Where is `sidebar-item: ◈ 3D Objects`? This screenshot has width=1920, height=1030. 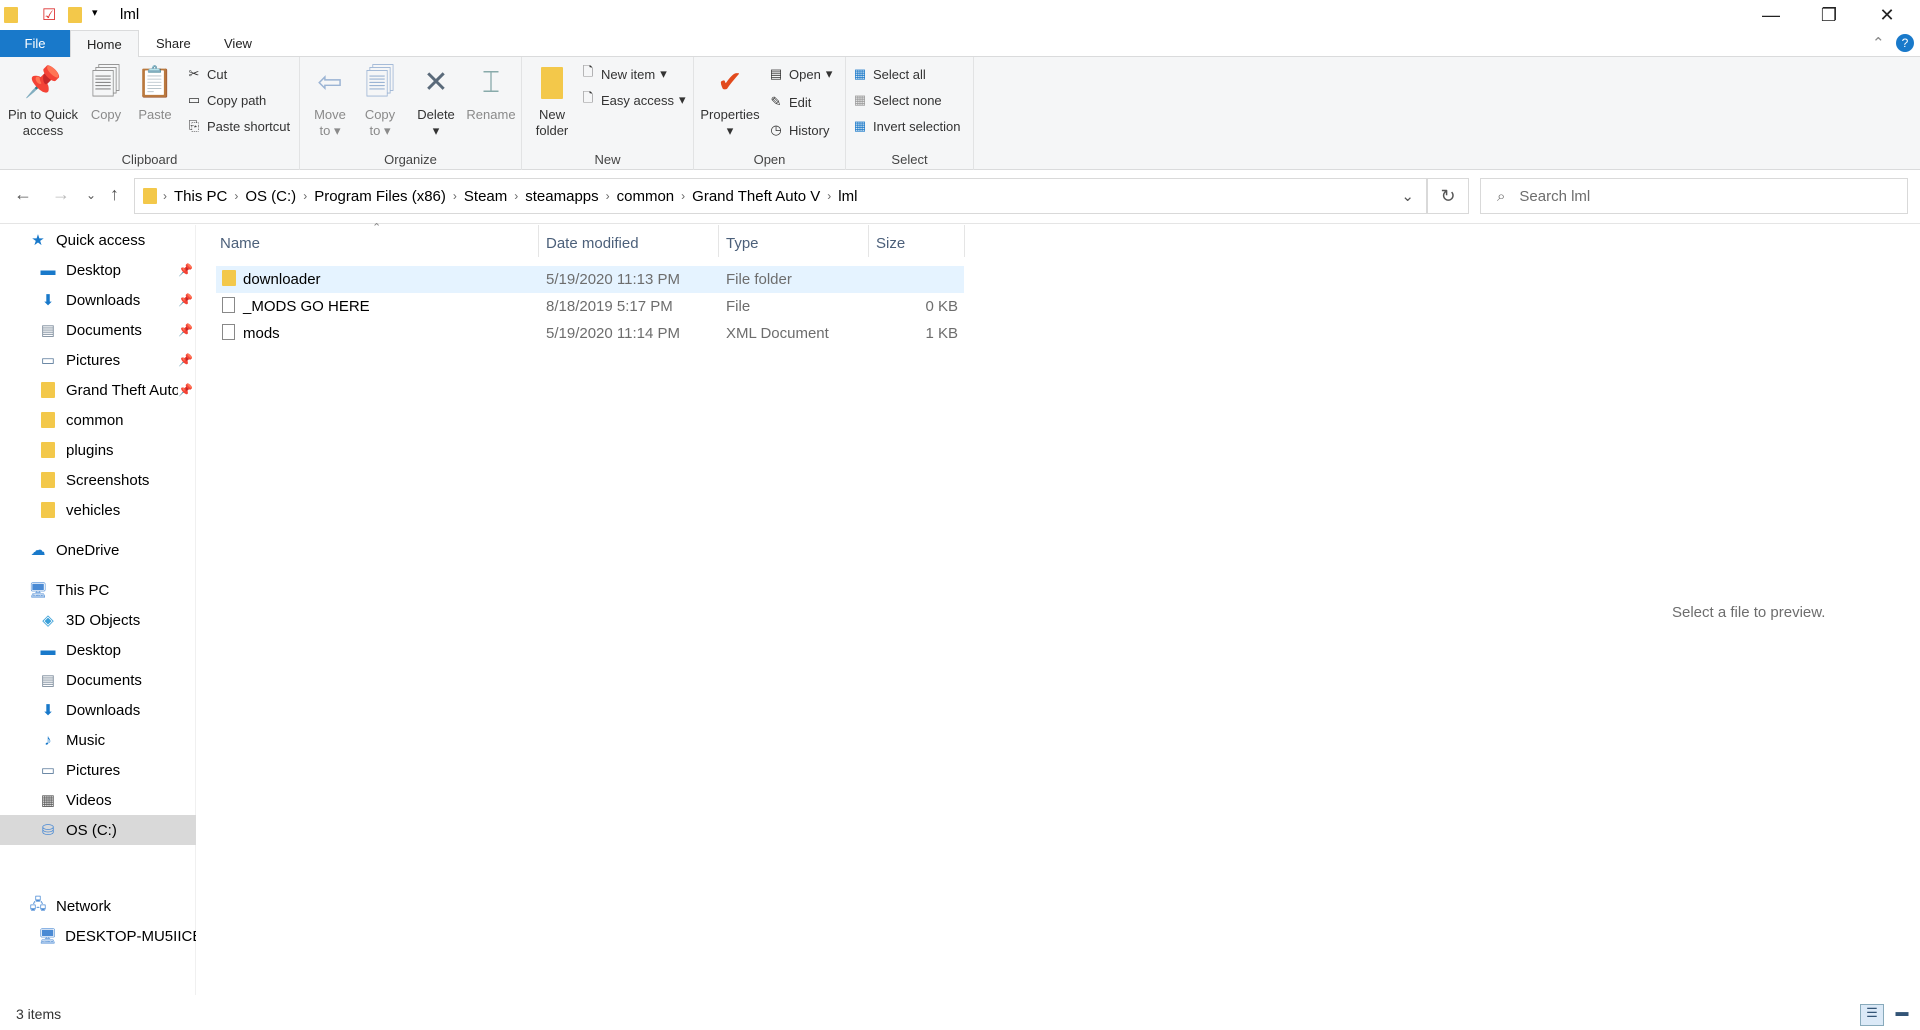 sidebar-item: ◈ 3D Objects is located at coordinates (98, 620).